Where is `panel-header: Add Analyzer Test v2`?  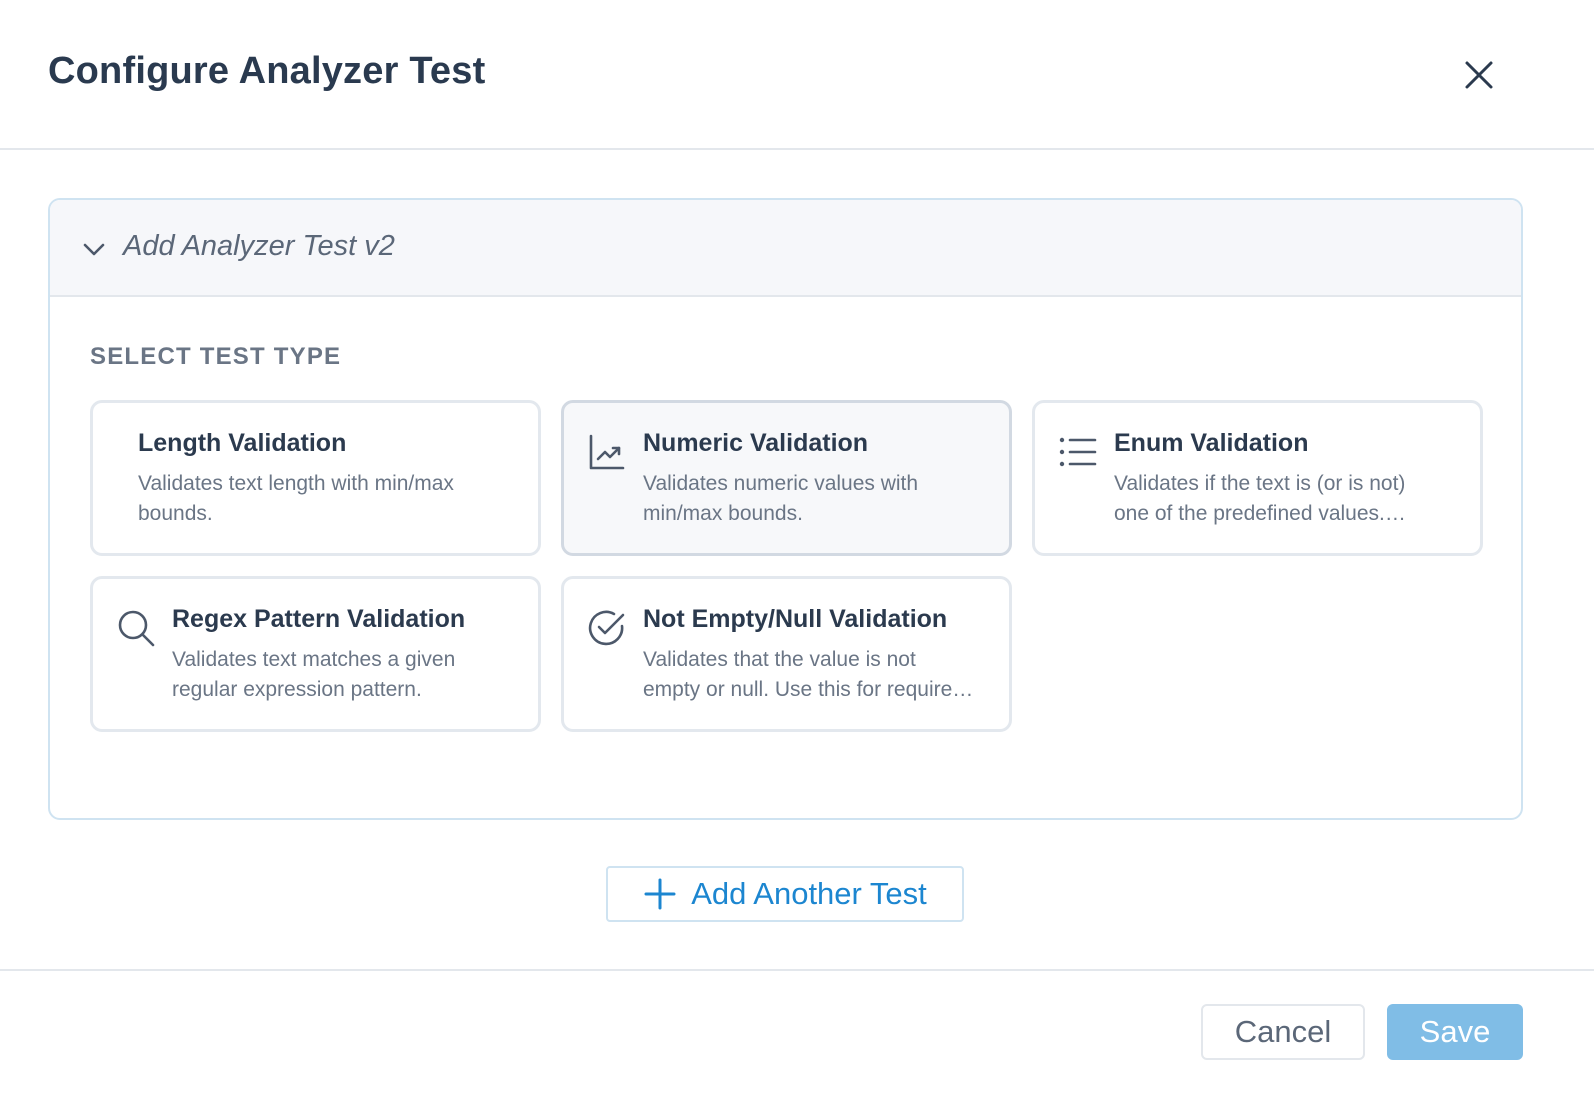 panel-header: Add Analyzer Test v2 is located at coordinates (785, 248).